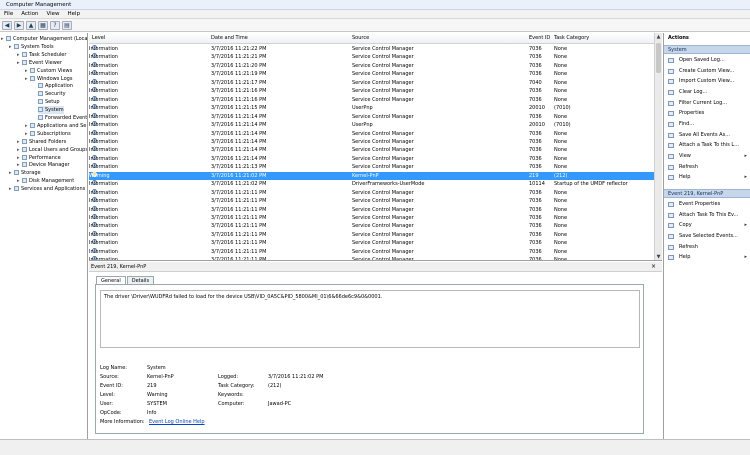  I want to click on tree-item-system: System, so click(51, 110).